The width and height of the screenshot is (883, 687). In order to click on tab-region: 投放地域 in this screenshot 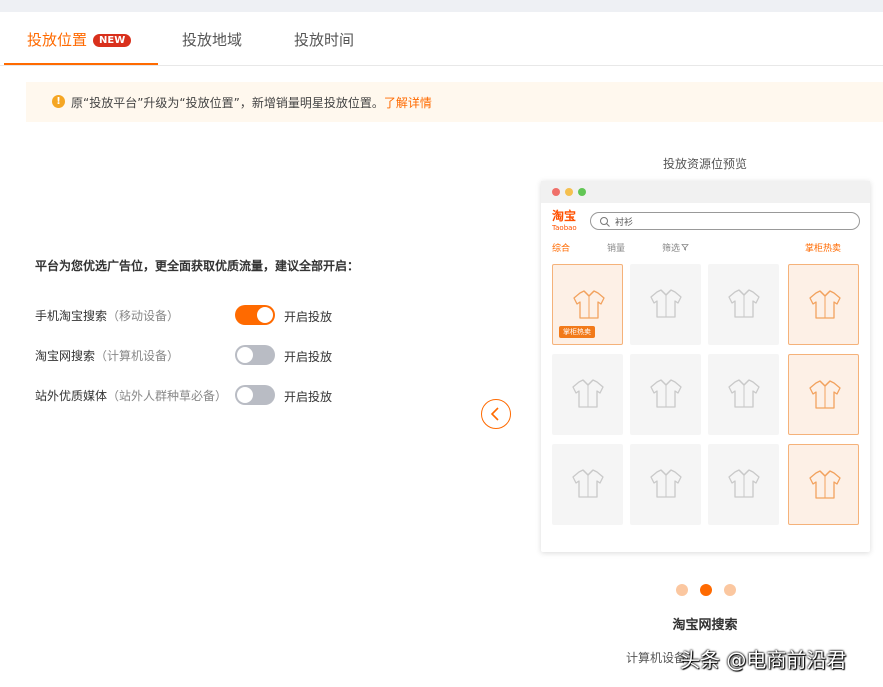, I will do `click(212, 39)`.